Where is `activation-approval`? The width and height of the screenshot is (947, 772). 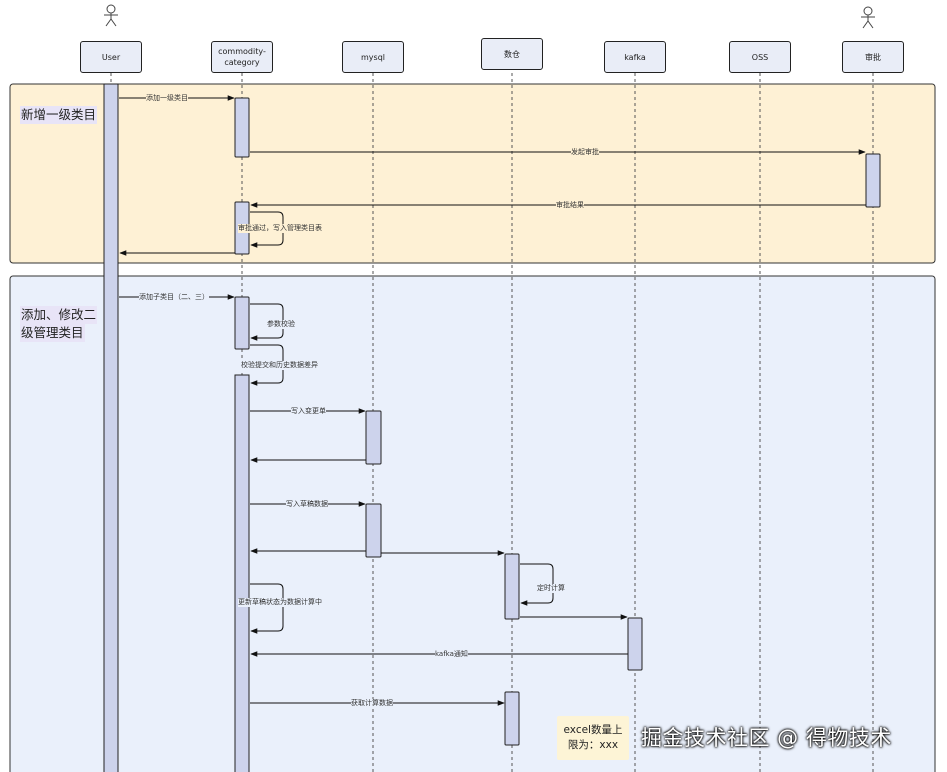
activation-approval is located at coordinates (873, 180).